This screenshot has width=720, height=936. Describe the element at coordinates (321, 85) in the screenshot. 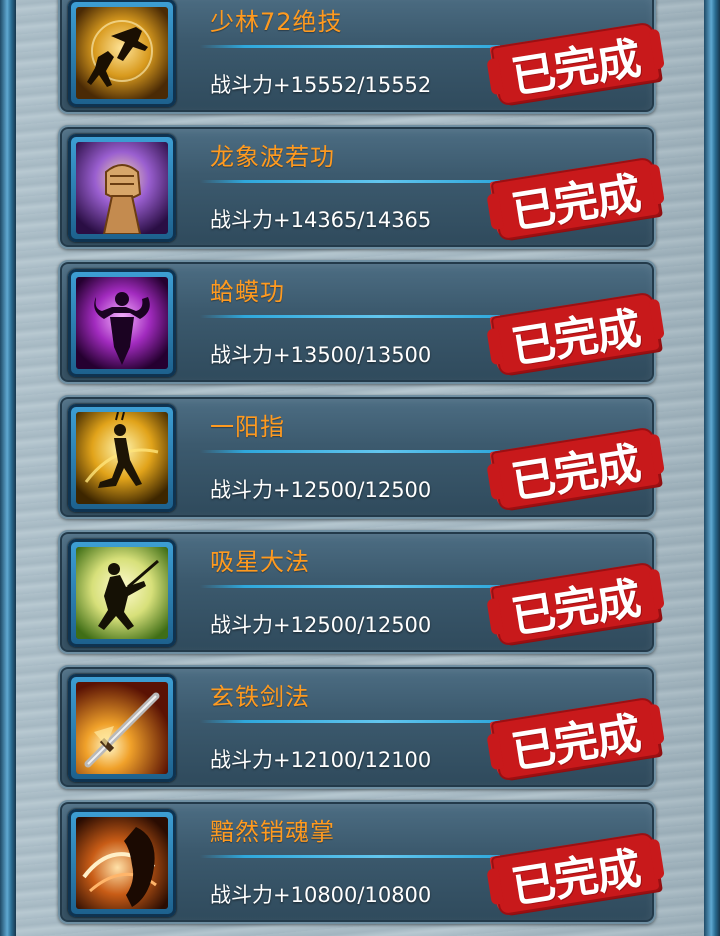

I see `power-value: 战斗力+15552/15552` at that location.